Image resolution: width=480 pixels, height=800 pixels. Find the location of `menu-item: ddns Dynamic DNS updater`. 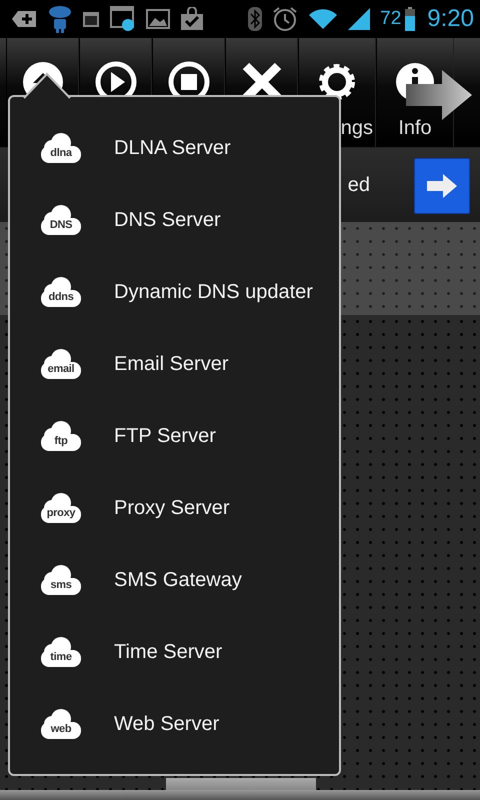

menu-item: ddns Dynamic DNS updater is located at coordinates (174, 292).